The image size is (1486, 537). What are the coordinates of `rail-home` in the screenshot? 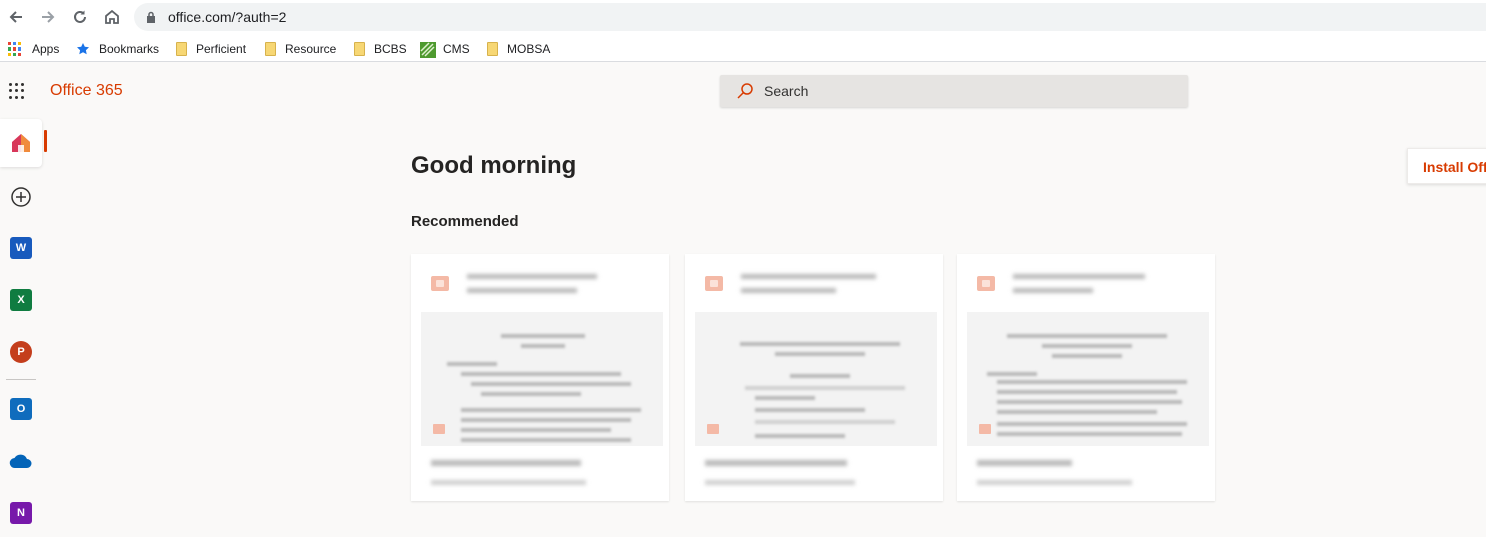 It's located at (21, 143).